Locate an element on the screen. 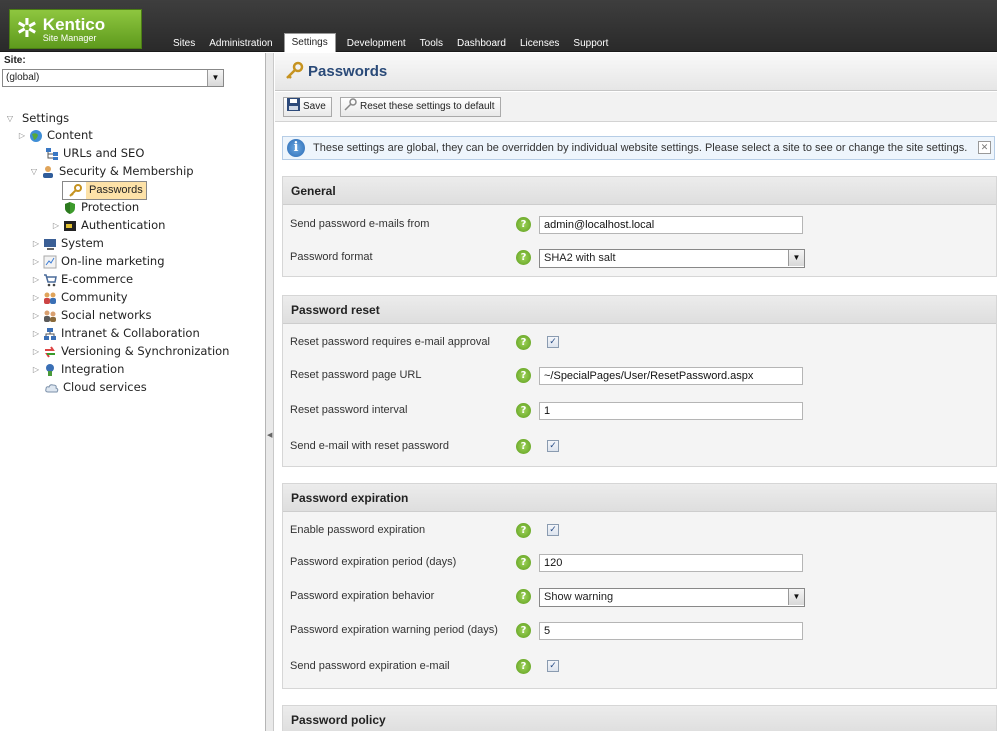  tab-dashboard: Dashboard is located at coordinates (481, 43).